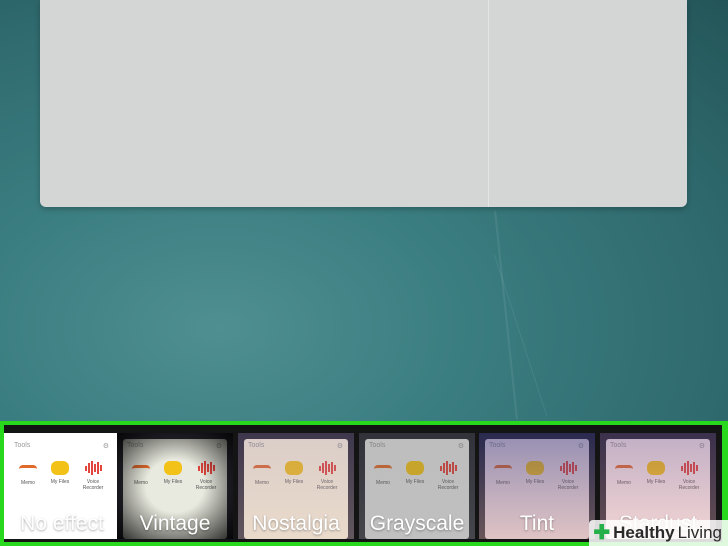 The width and height of the screenshot is (728, 546). I want to click on filter-thumbnail-1: Tools ⚙ Memo My Files Voice Recorder Vintage, so click(175, 486).